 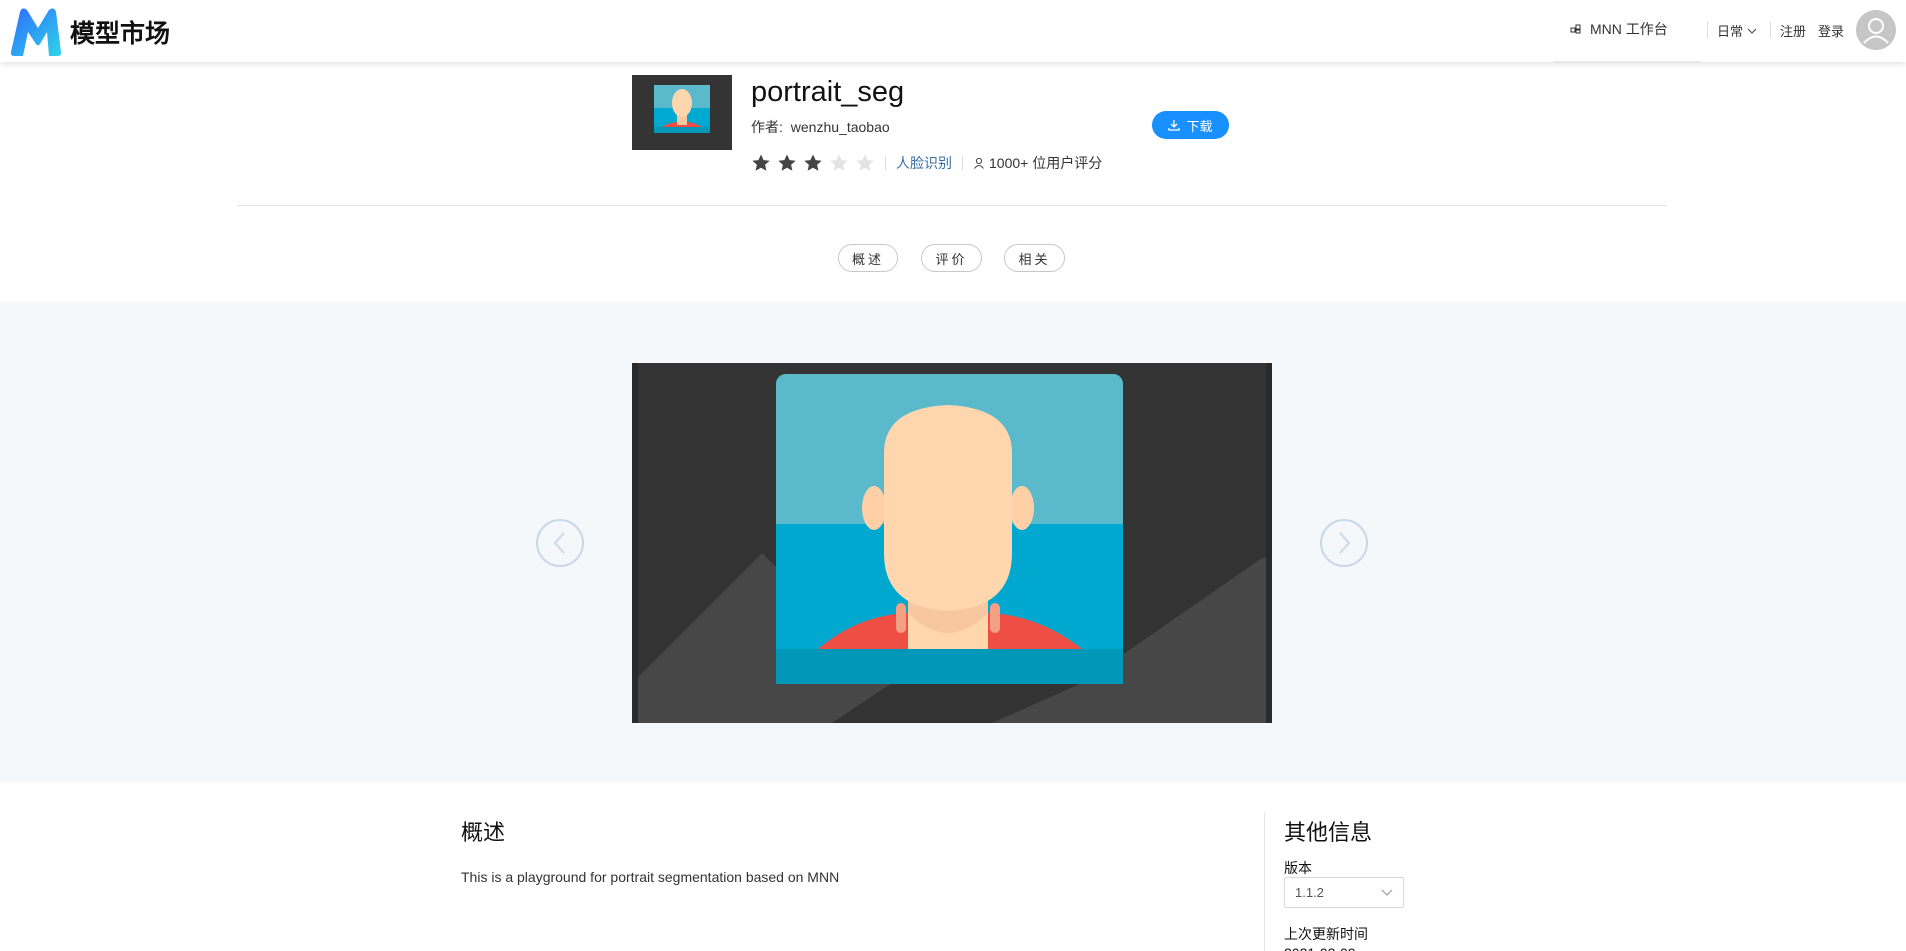 I want to click on chevron-right-icon, so click(x=1345, y=543).